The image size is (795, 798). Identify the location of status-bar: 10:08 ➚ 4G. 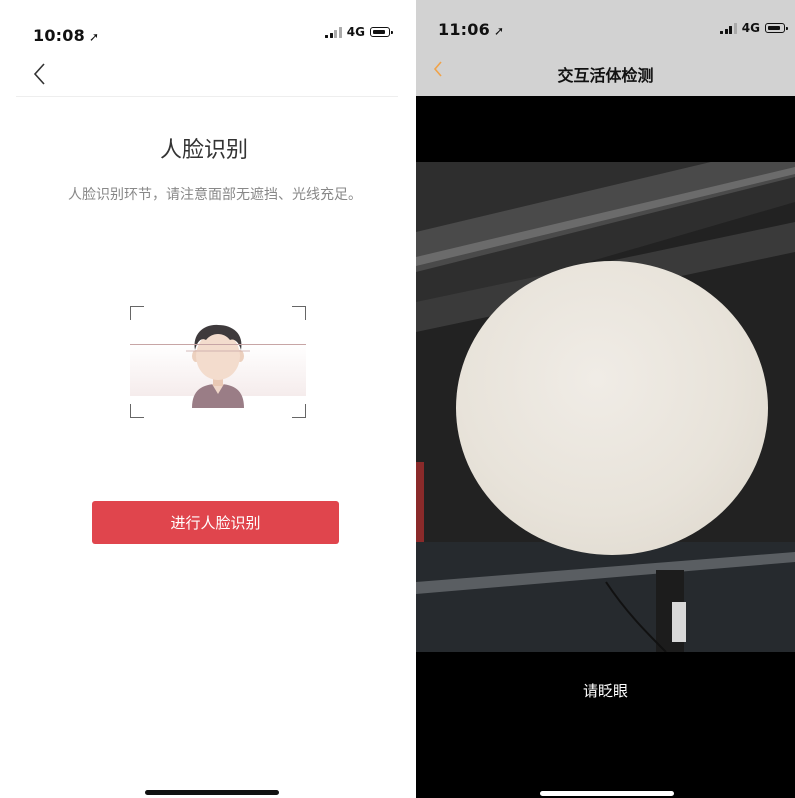
(204, 30).